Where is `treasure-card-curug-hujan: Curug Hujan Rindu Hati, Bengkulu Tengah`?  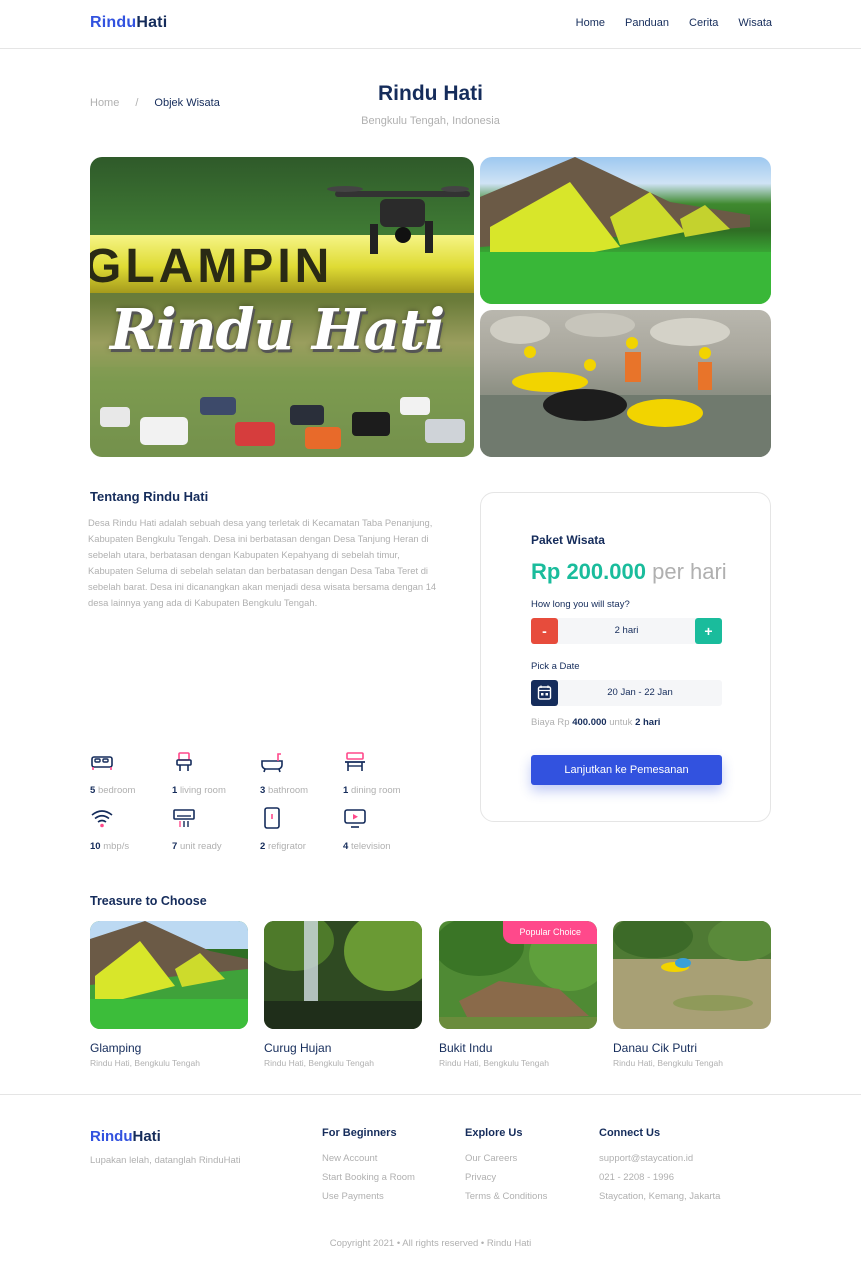 treasure-card-curug-hujan: Curug Hujan Rindu Hati, Bengkulu Tengah is located at coordinates (343, 994).